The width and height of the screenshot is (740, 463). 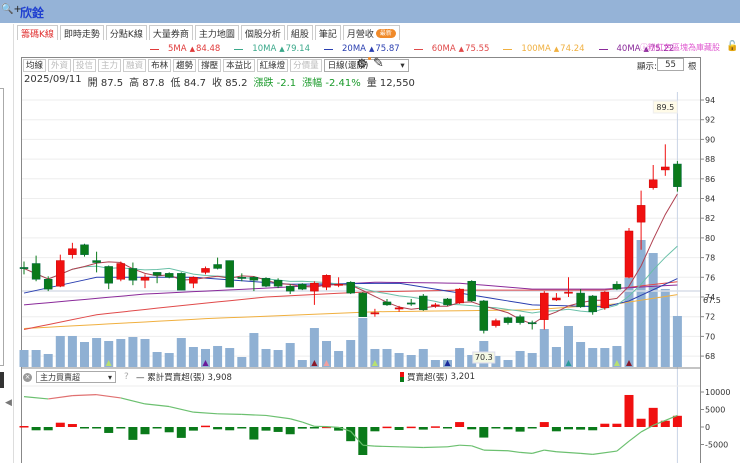 I want to click on price-tick-label: 70, so click(x=710, y=336).